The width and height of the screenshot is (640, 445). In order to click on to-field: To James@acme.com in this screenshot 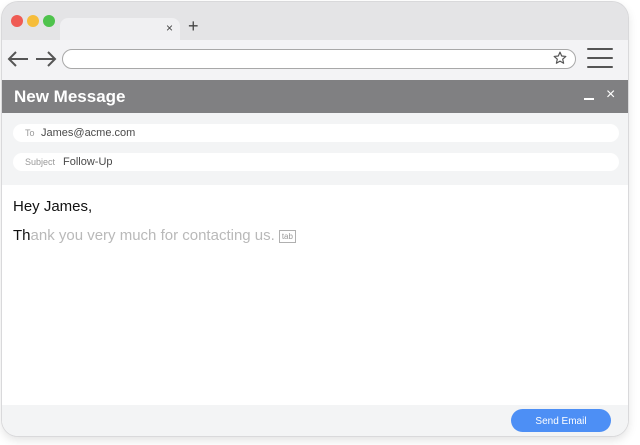, I will do `click(316, 133)`.